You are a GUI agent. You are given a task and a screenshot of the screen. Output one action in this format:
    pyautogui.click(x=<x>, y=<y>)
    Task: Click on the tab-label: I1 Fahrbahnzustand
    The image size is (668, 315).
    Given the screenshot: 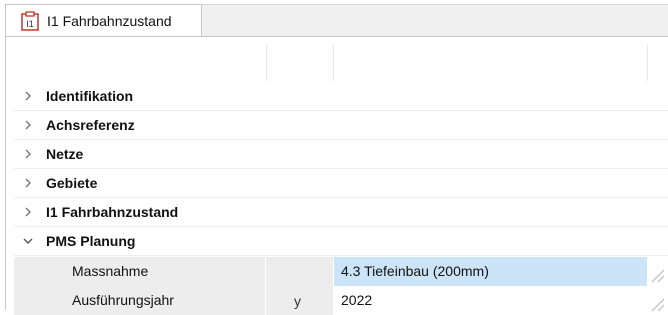 What is the action you would take?
    pyautogui.click(x=109, y=21)
    